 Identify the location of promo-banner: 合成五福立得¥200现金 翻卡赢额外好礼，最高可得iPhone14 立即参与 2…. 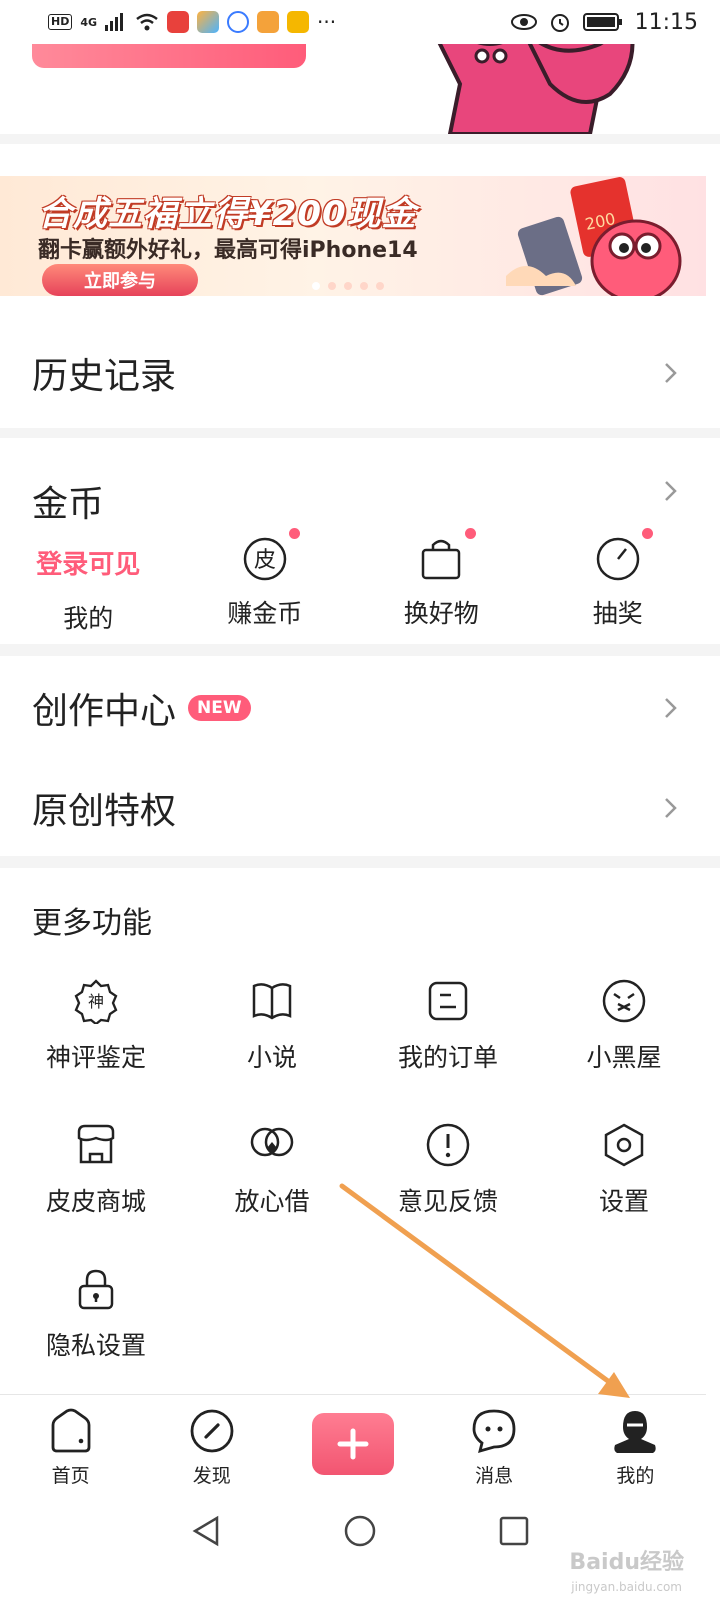
(353, 236).